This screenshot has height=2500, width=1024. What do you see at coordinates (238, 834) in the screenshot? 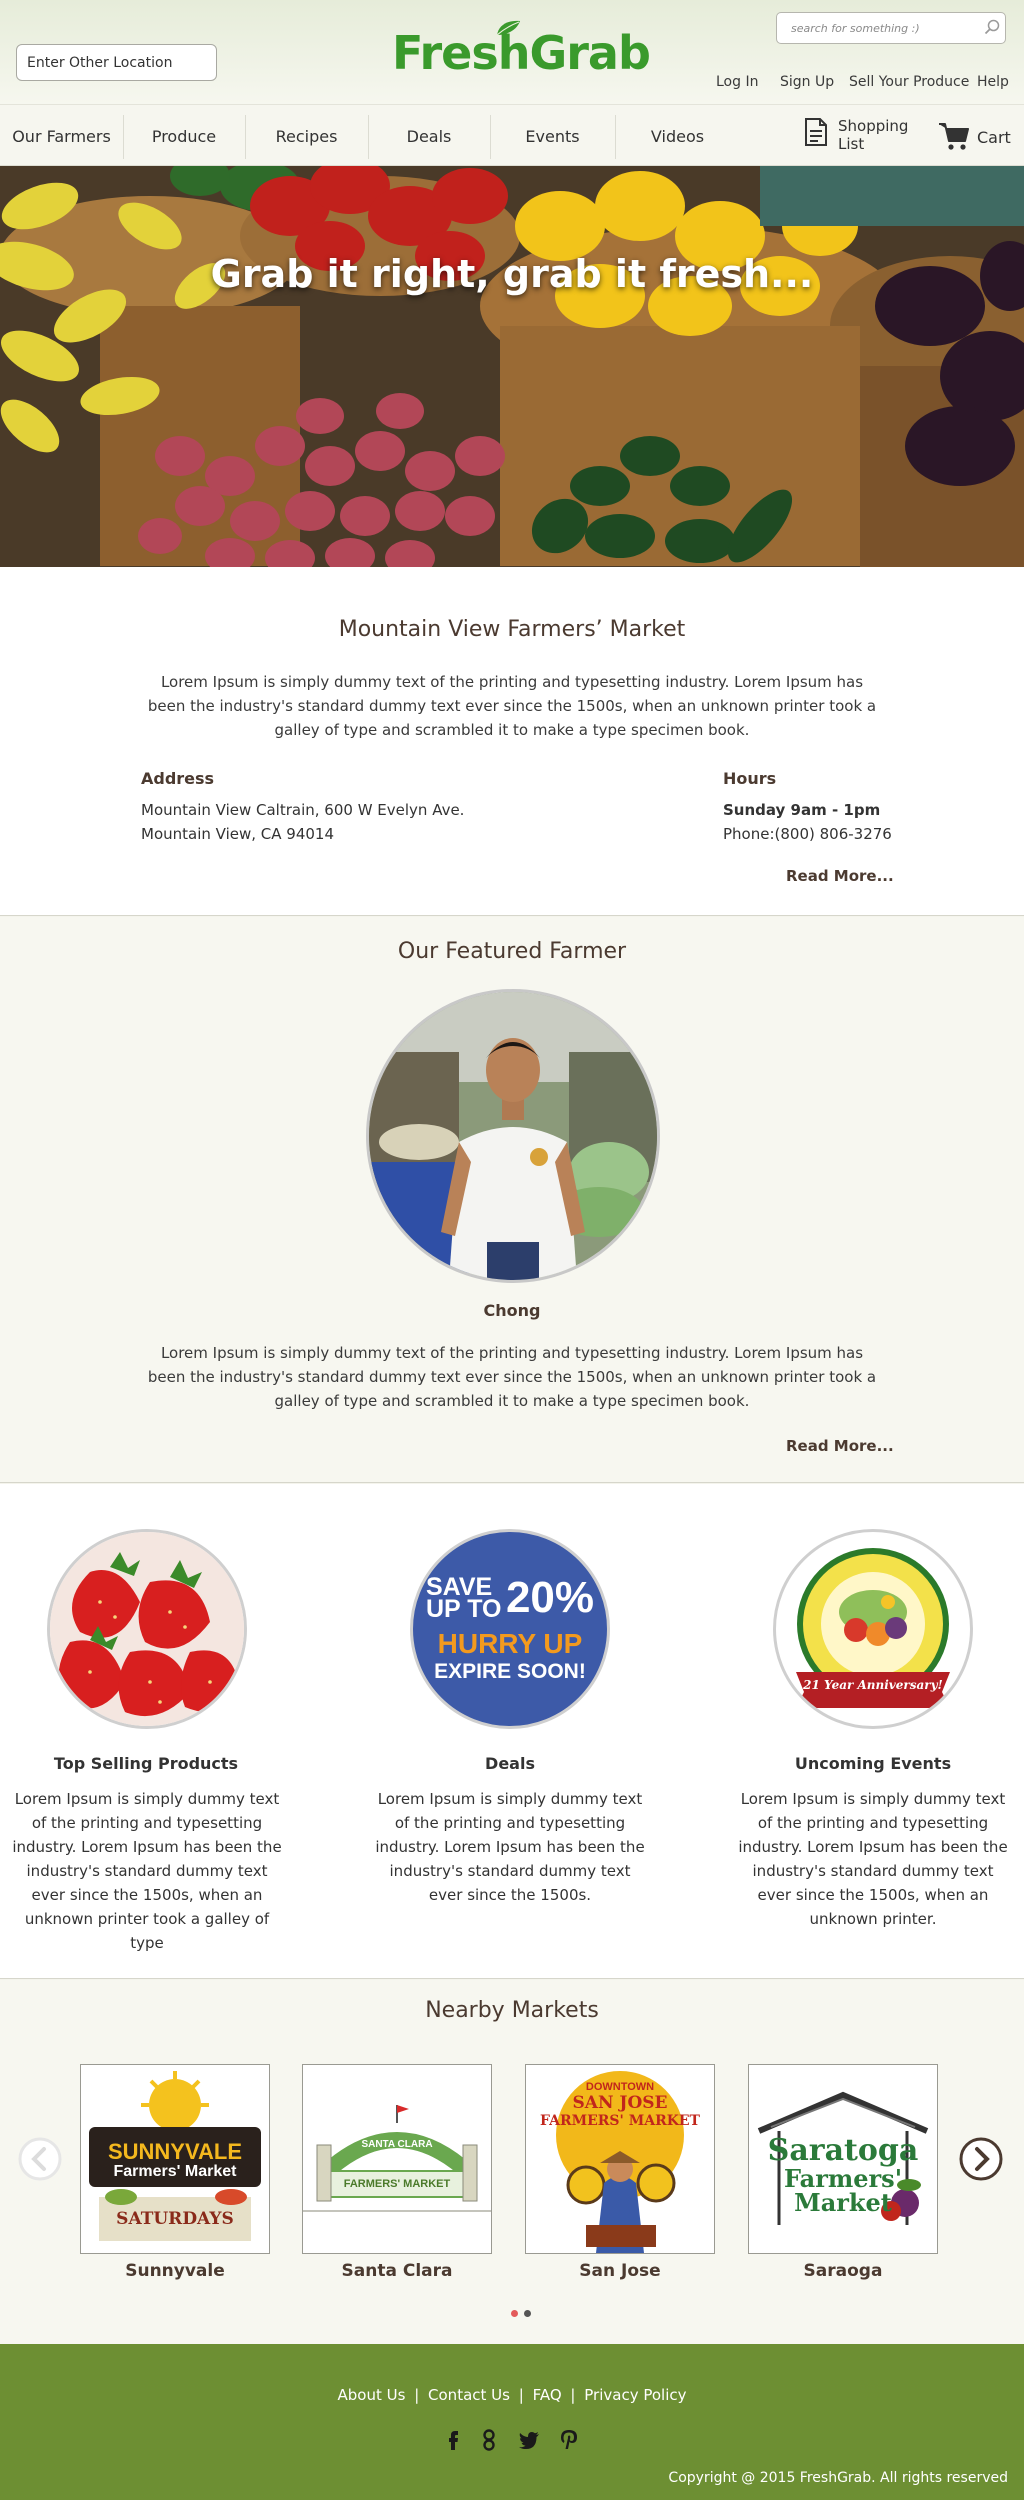
I see `address-line-2: Mountain View, CA 94014` at bounding box center [238, 834].